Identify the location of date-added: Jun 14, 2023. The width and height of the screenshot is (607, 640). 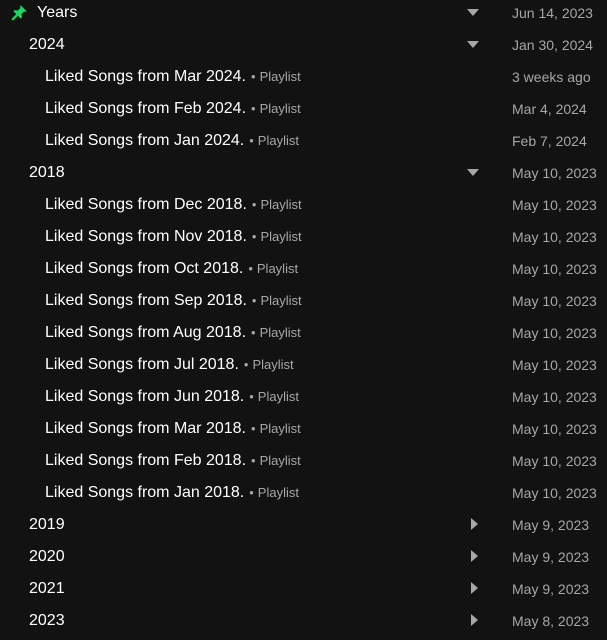
(552, 13).